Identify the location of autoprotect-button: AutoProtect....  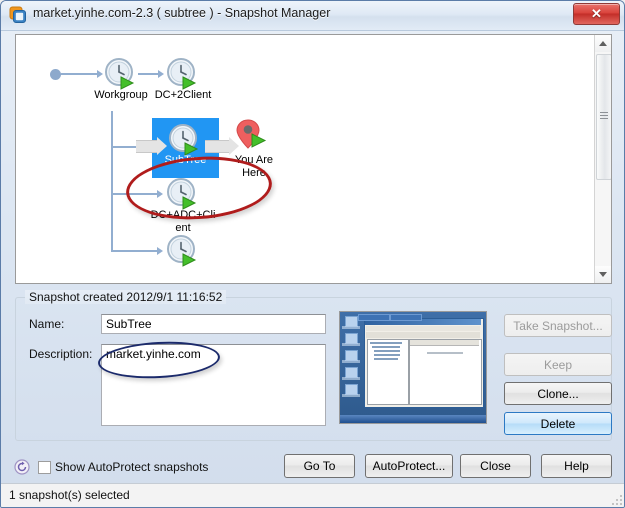
(409, 466).